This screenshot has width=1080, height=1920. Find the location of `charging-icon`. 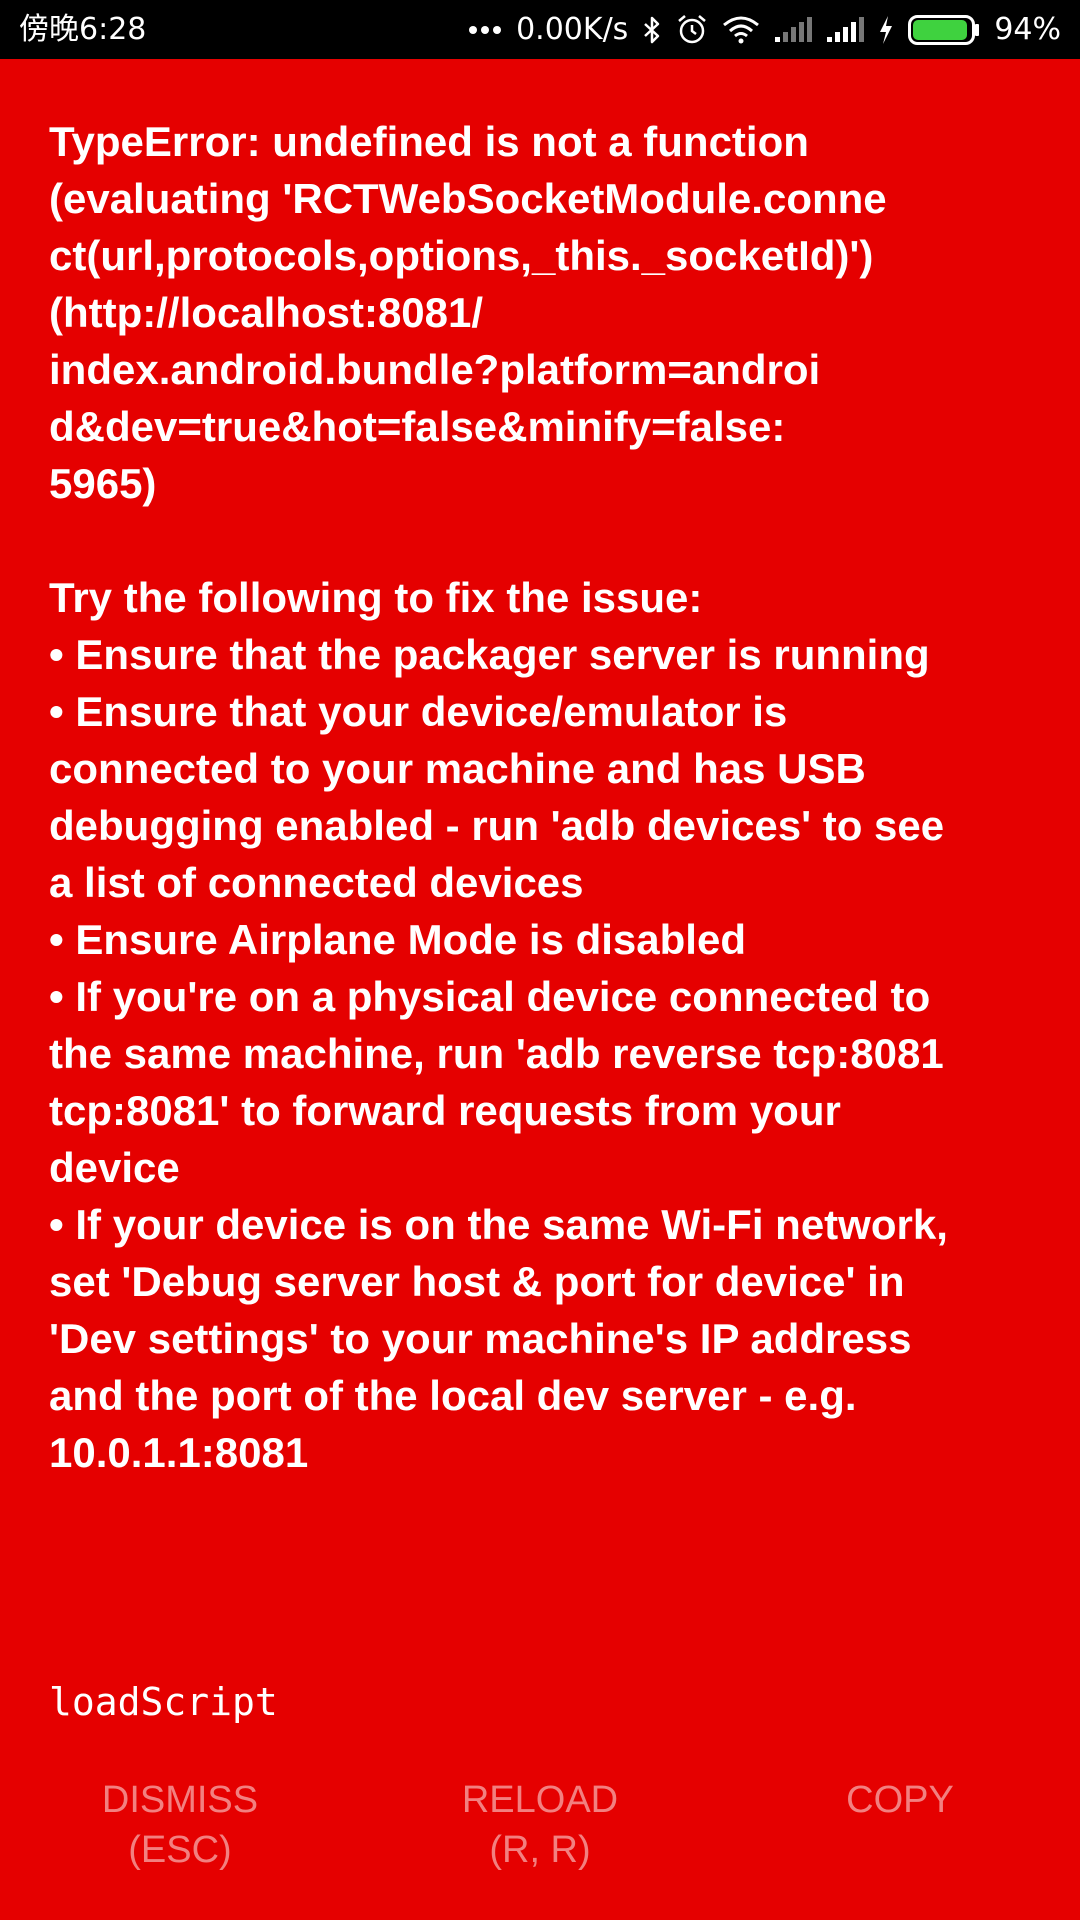

charging-icon is located at coordinates (886, 30).